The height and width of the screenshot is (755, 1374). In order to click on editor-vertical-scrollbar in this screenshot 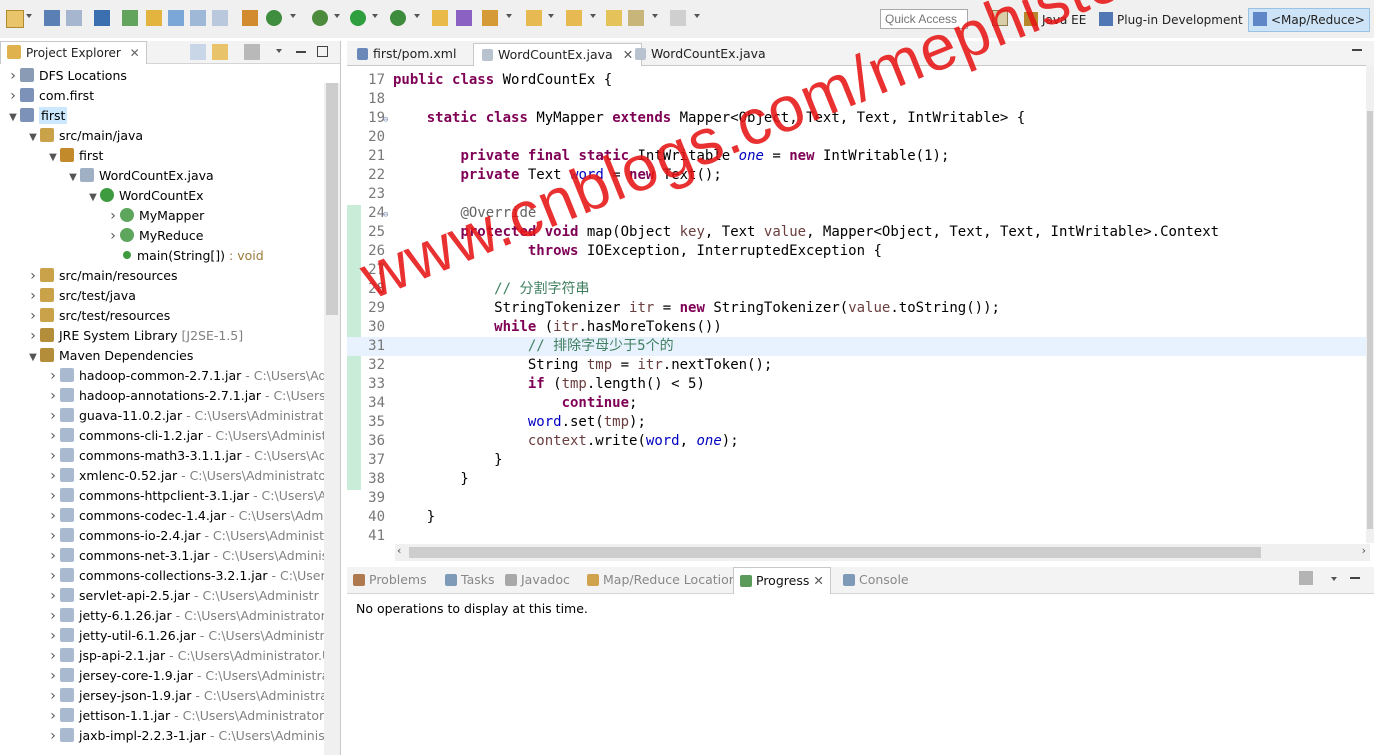, I will do `click(1370, 304)`.